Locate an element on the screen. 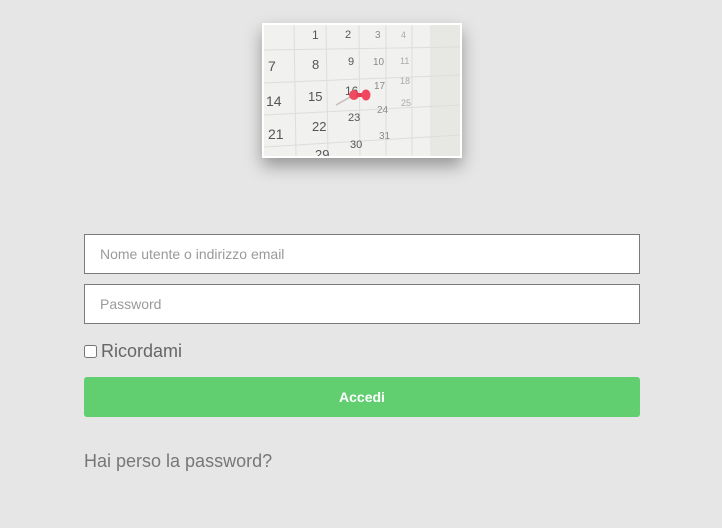  remember-me-row: Ricordami is located at coordinates (362, 351).